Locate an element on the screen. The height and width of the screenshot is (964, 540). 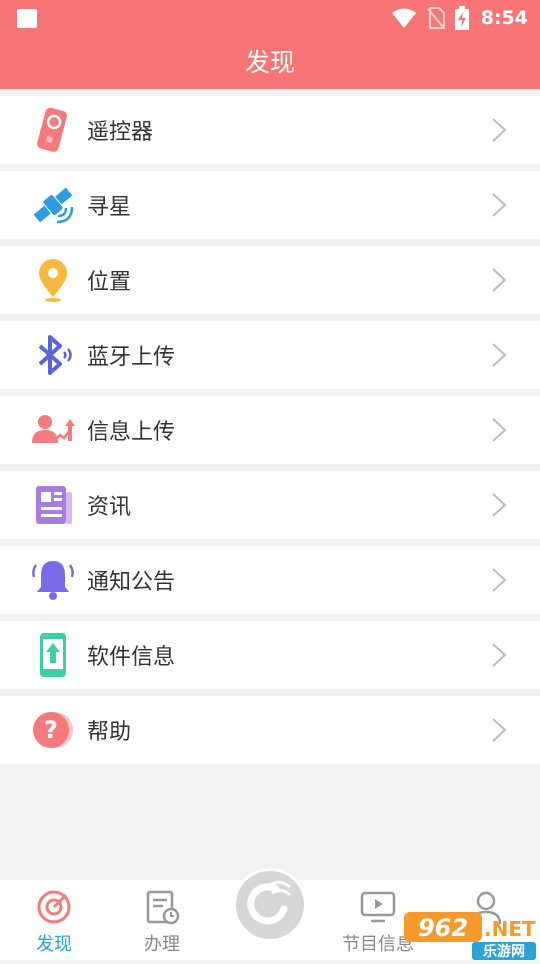
menu-item-label: 资讯 is located at coordinates (109, 507).